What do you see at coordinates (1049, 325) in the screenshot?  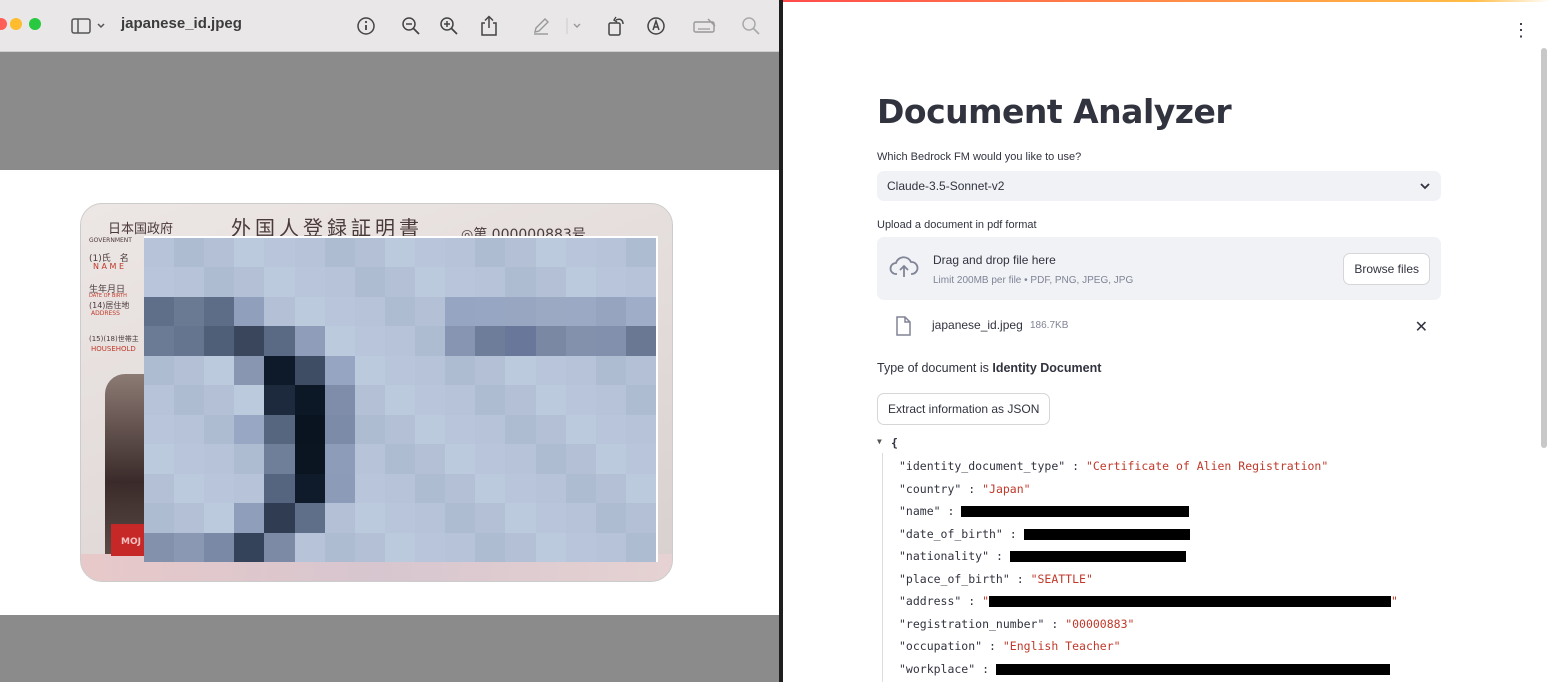 I see `uploaded-file-size: 186.7KB` at bounding box center [1049, 325].